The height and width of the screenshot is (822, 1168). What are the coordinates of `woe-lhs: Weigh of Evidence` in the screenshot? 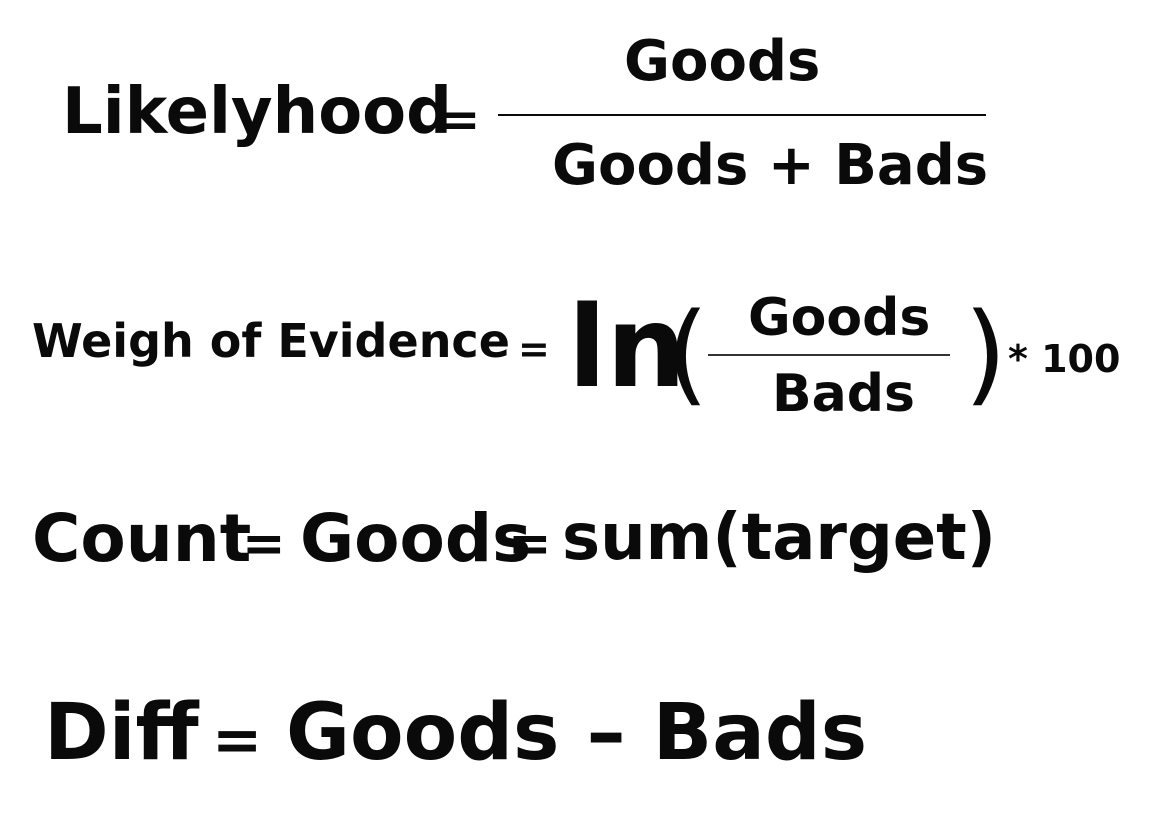 It's located at (271, 341).